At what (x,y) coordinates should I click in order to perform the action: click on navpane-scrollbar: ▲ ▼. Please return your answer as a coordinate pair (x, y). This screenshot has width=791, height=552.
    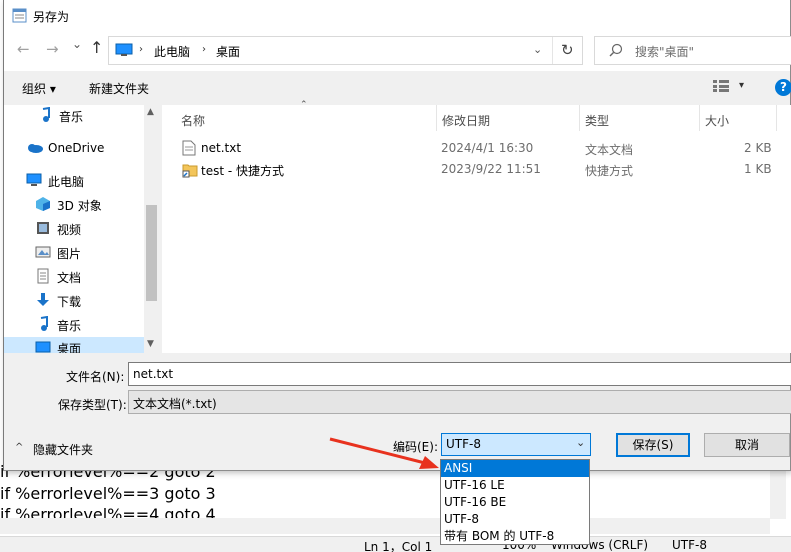
    Looking at the image, I should click on (151, 229).